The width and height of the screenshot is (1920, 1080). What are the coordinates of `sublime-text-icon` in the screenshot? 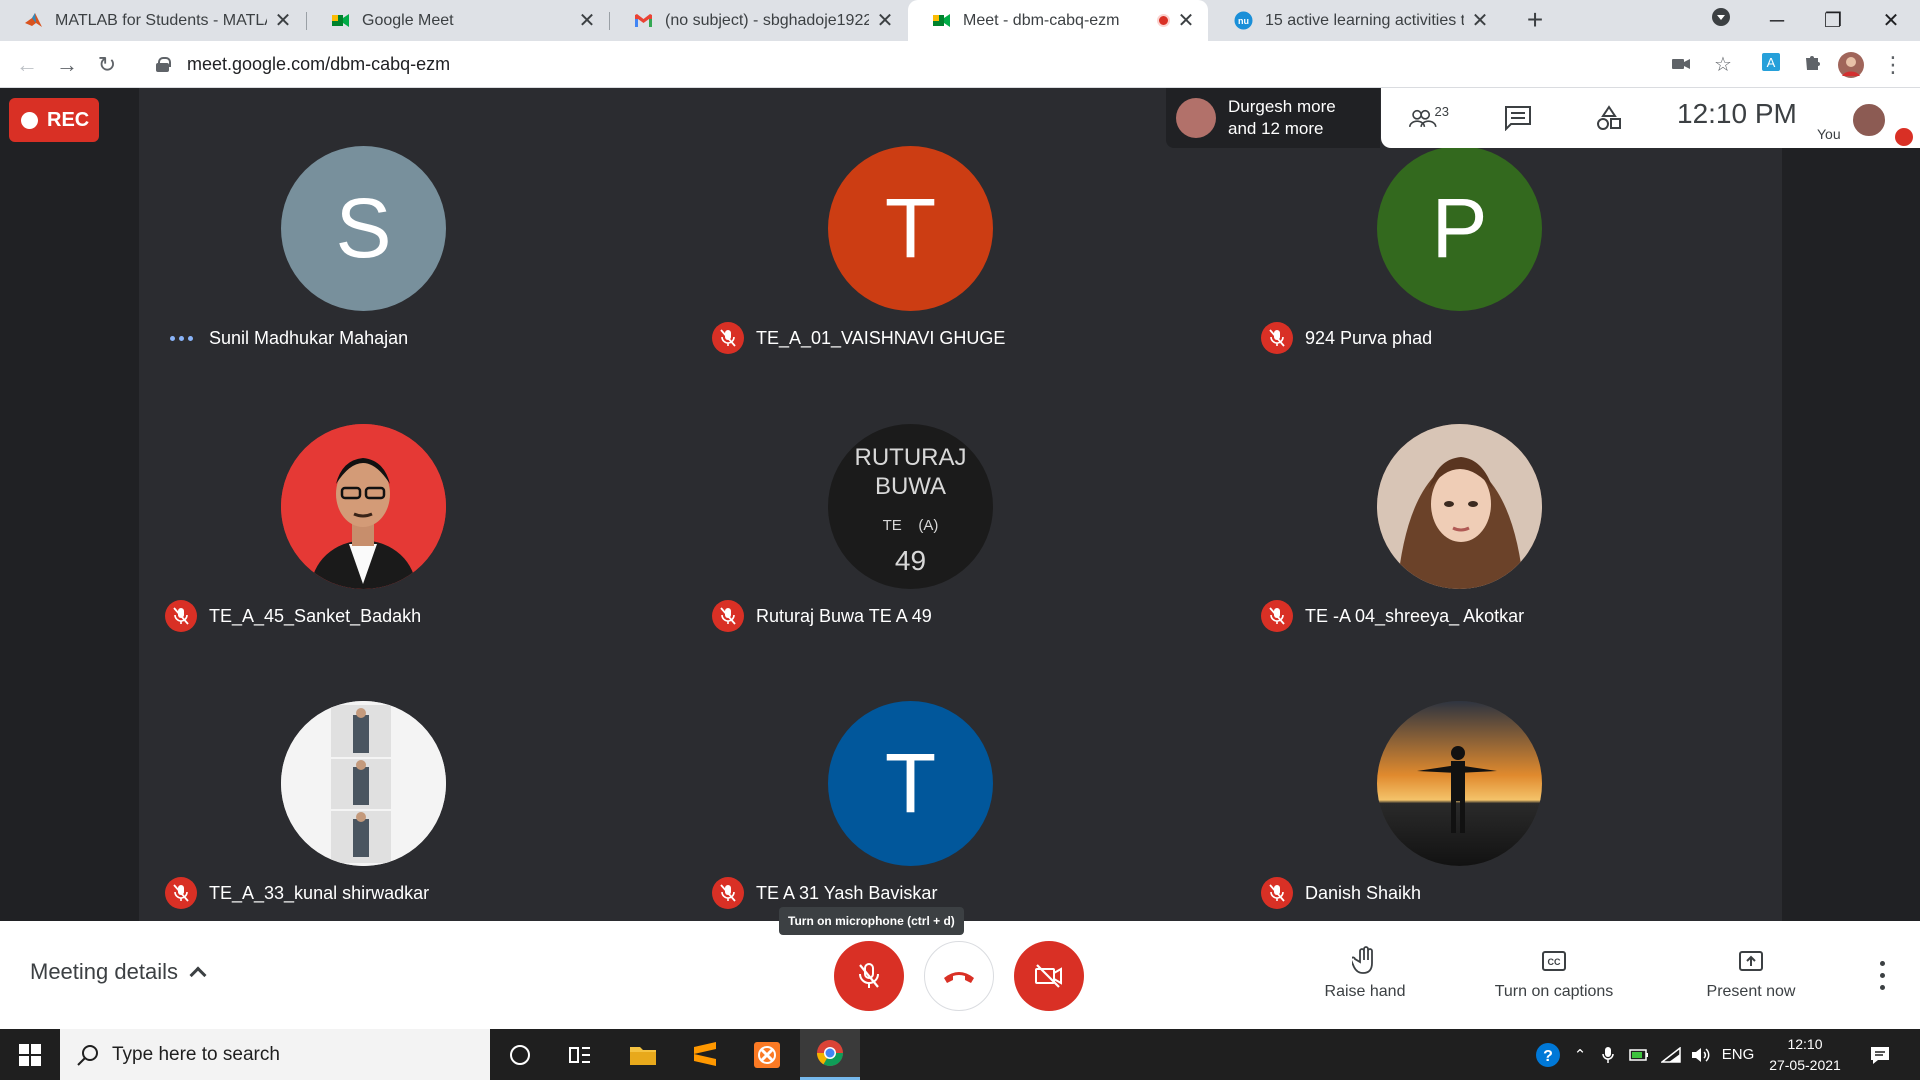 It's located at (705, 1054).